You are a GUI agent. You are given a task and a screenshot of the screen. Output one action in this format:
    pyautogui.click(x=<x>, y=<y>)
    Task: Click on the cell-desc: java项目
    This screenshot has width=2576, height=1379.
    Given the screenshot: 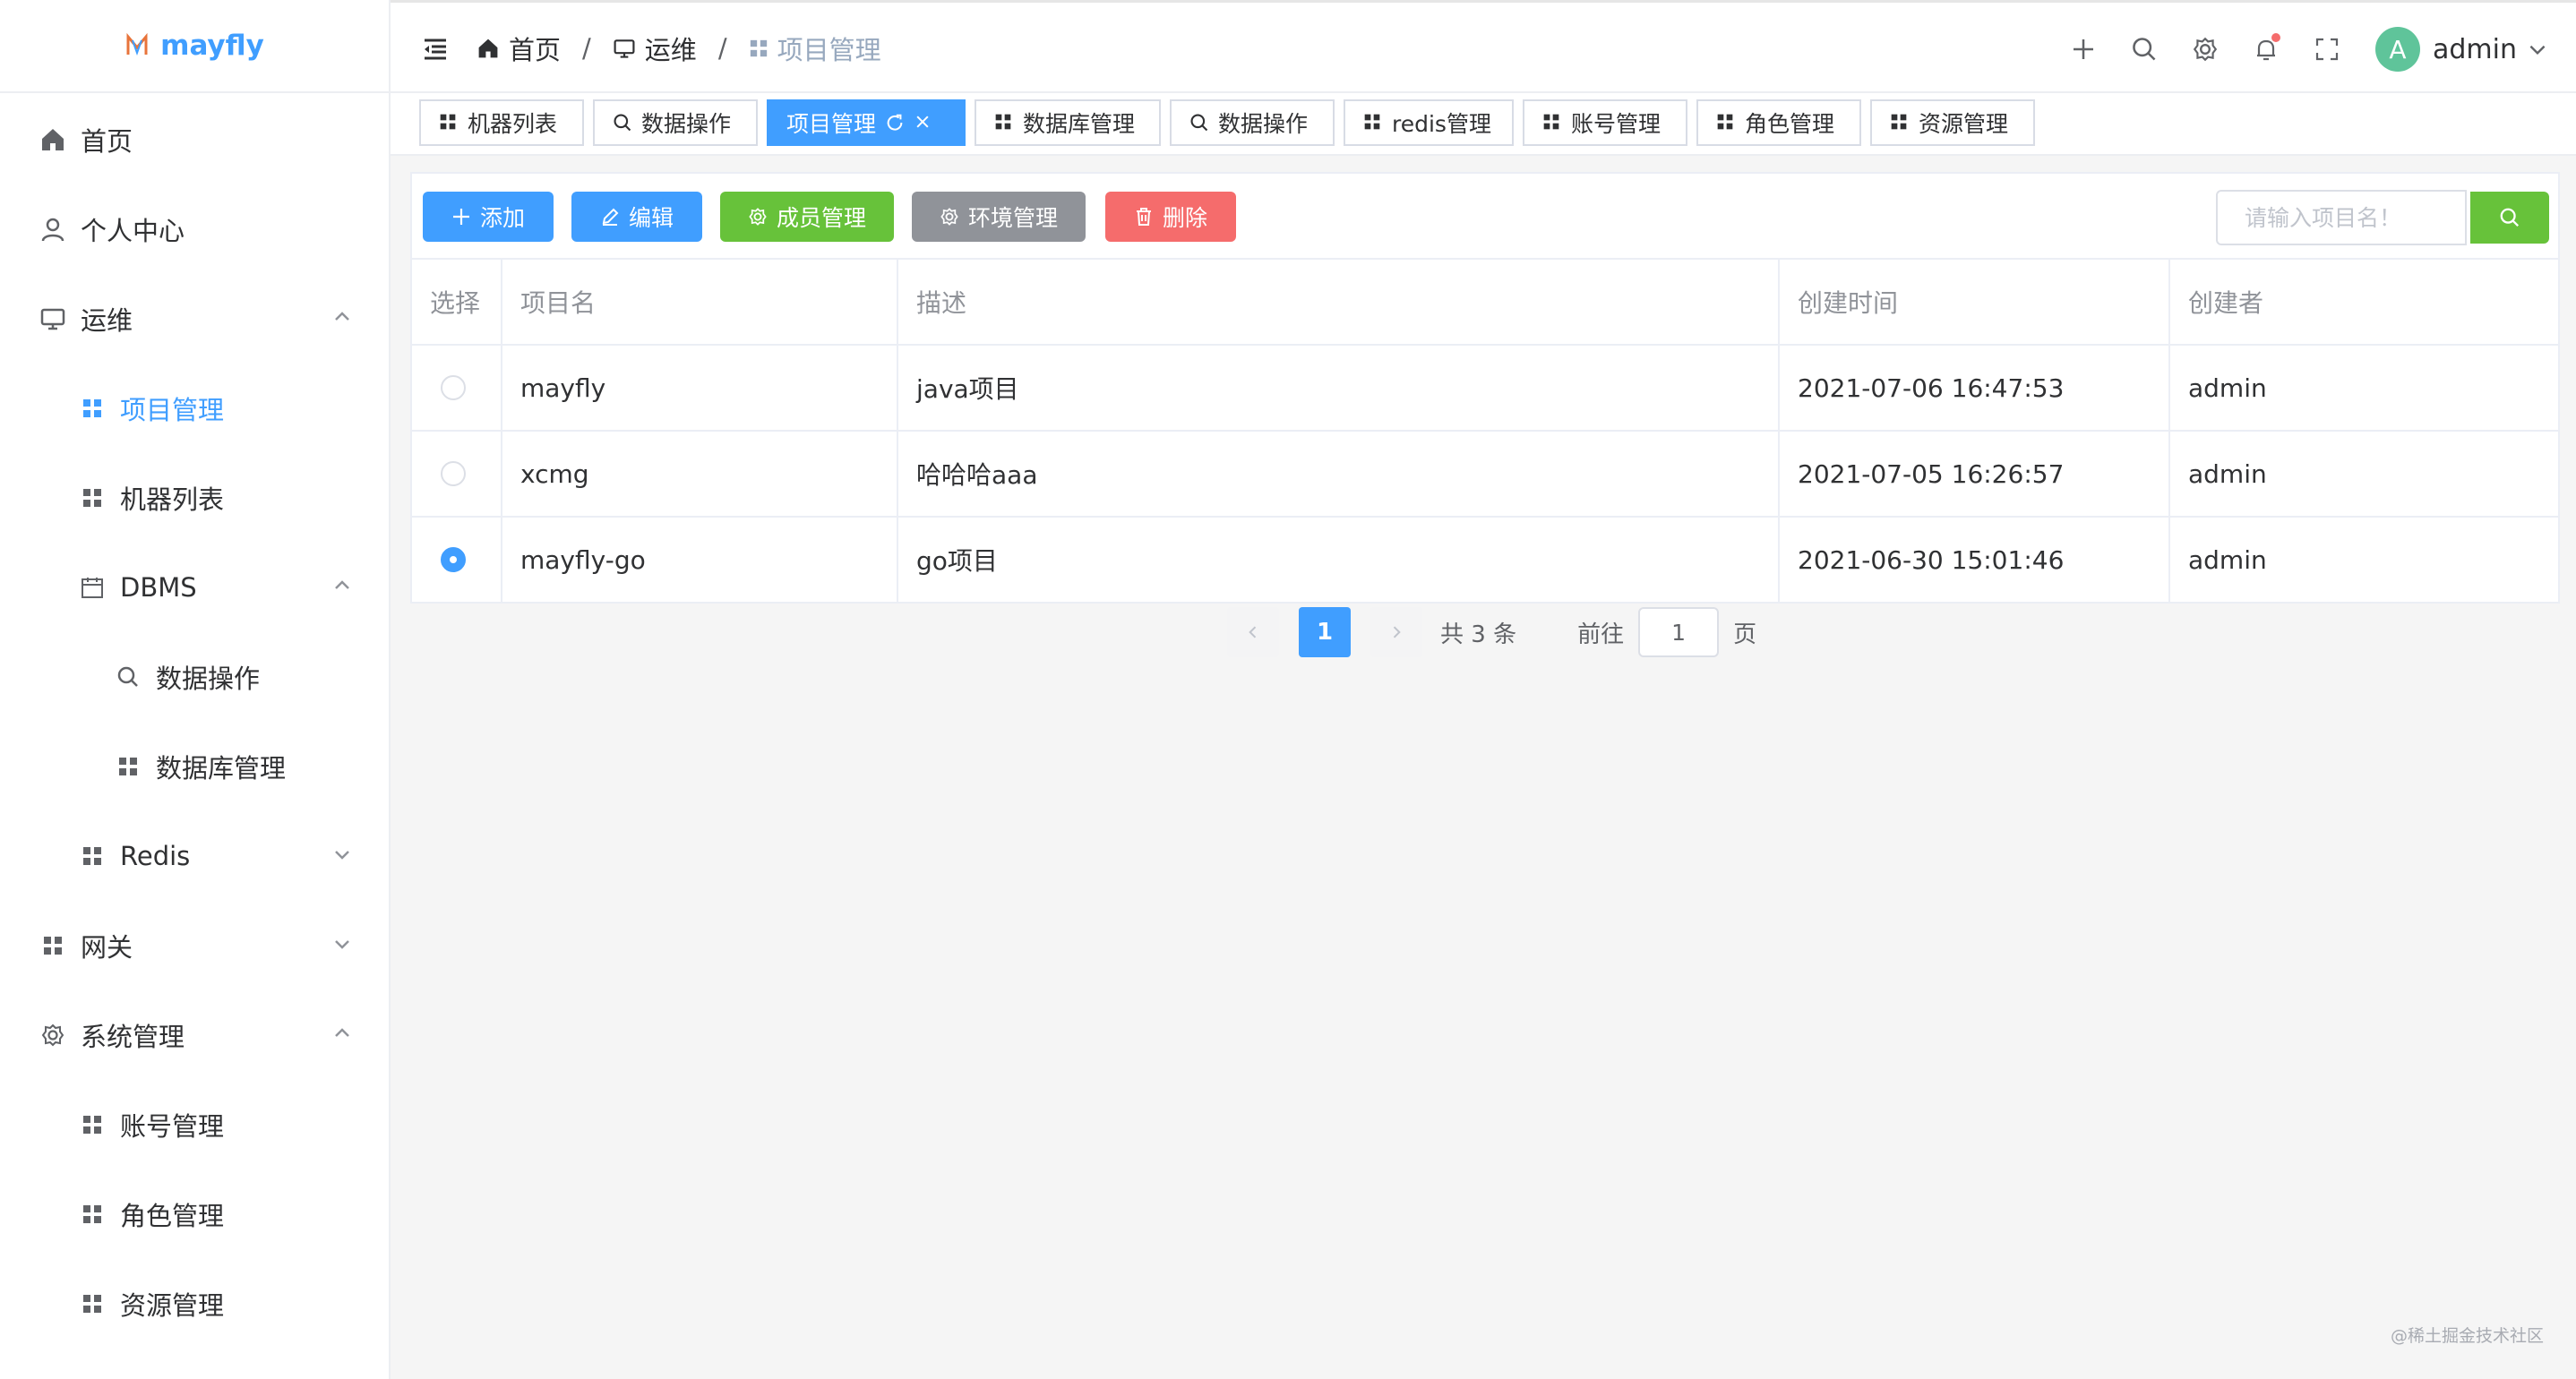 What is the action you would take?
    pyautogui.click(x=1338, y=389)
    